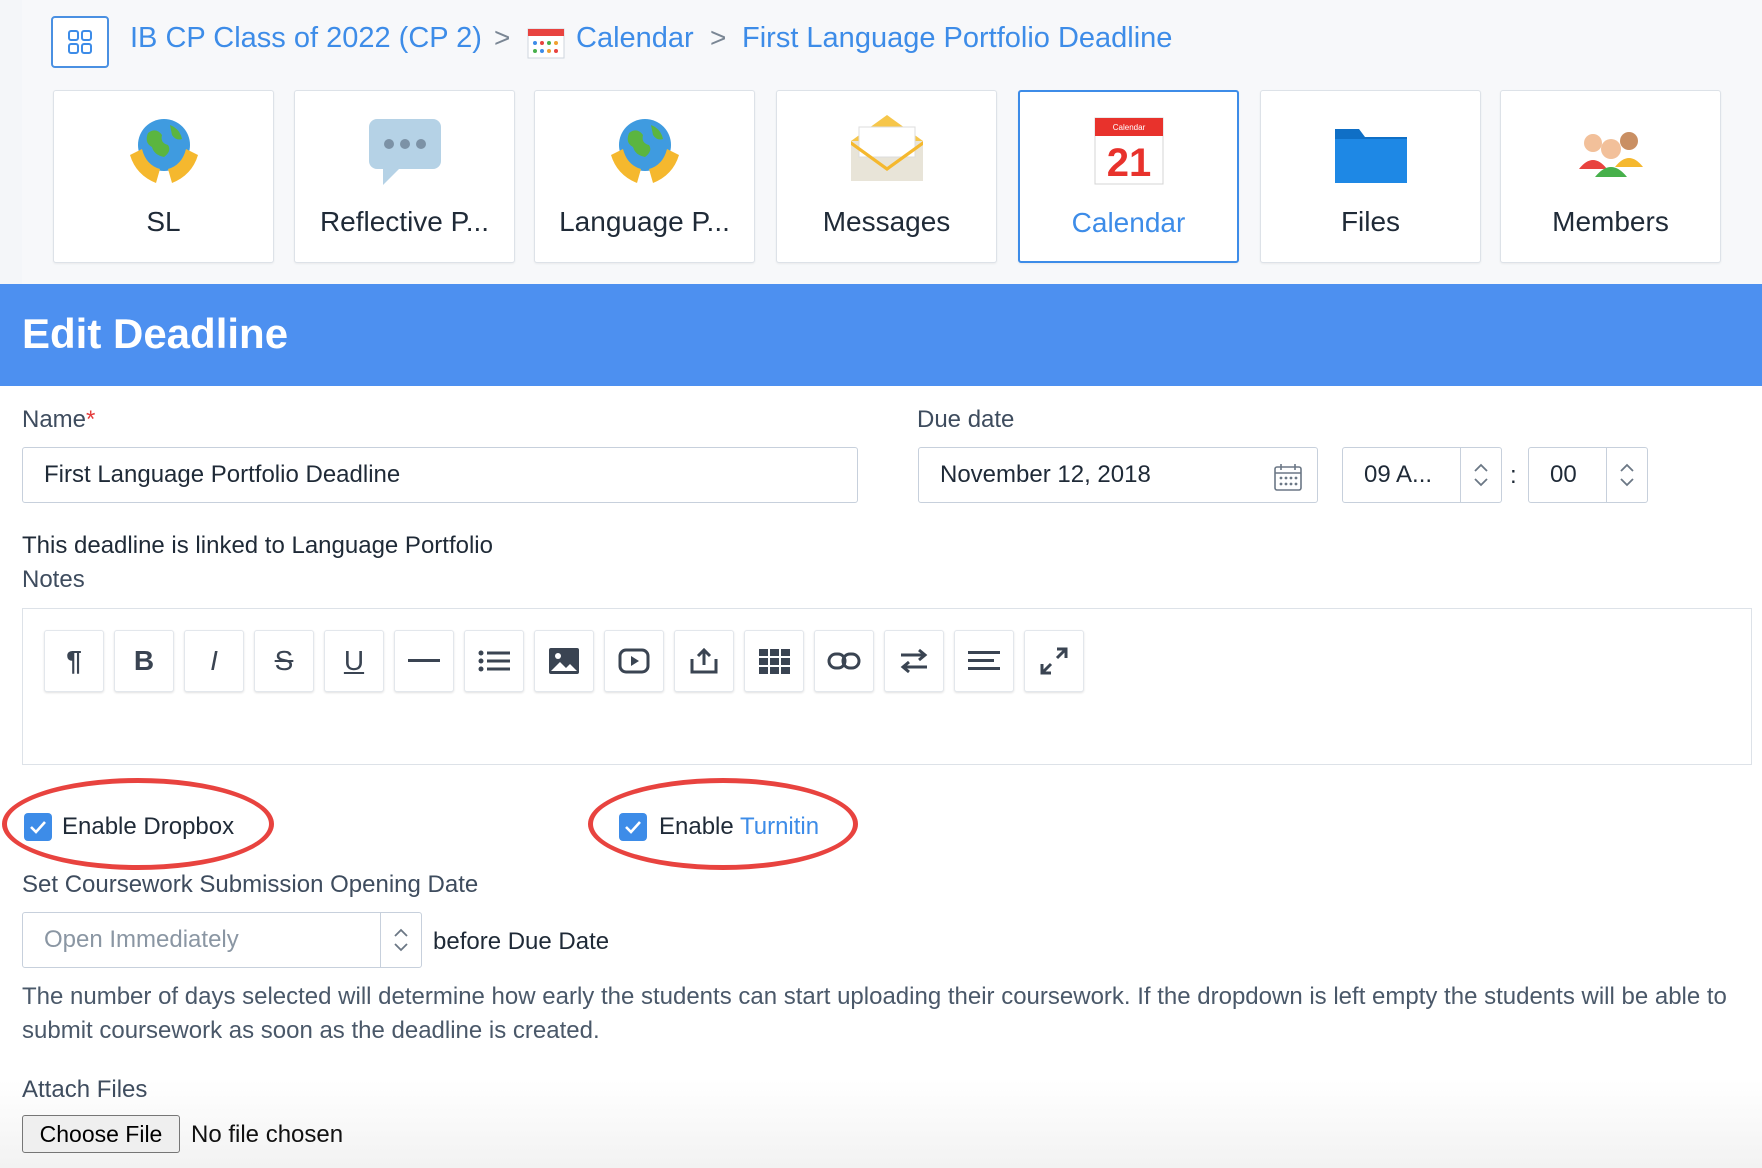 Image resolution: width=1762 pixels, height=1168 pixels. Describe the element at coordinates (1045, 474) in the screenshot. I see `due-date-value: November 12, 2018` at that location.